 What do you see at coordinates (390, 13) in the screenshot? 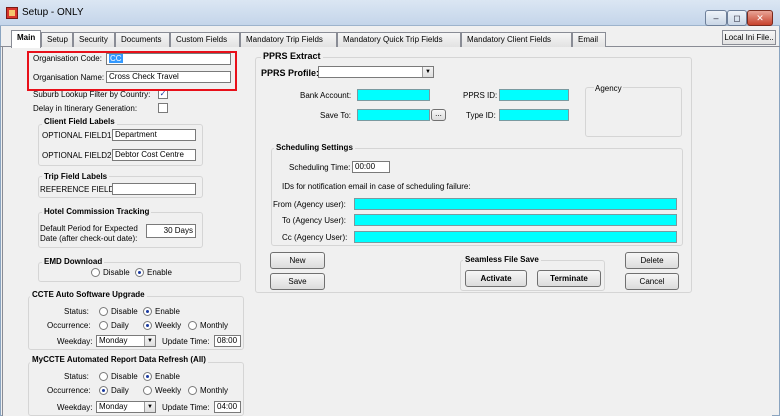
I see `title-bar` at bounding box center [390, 13].